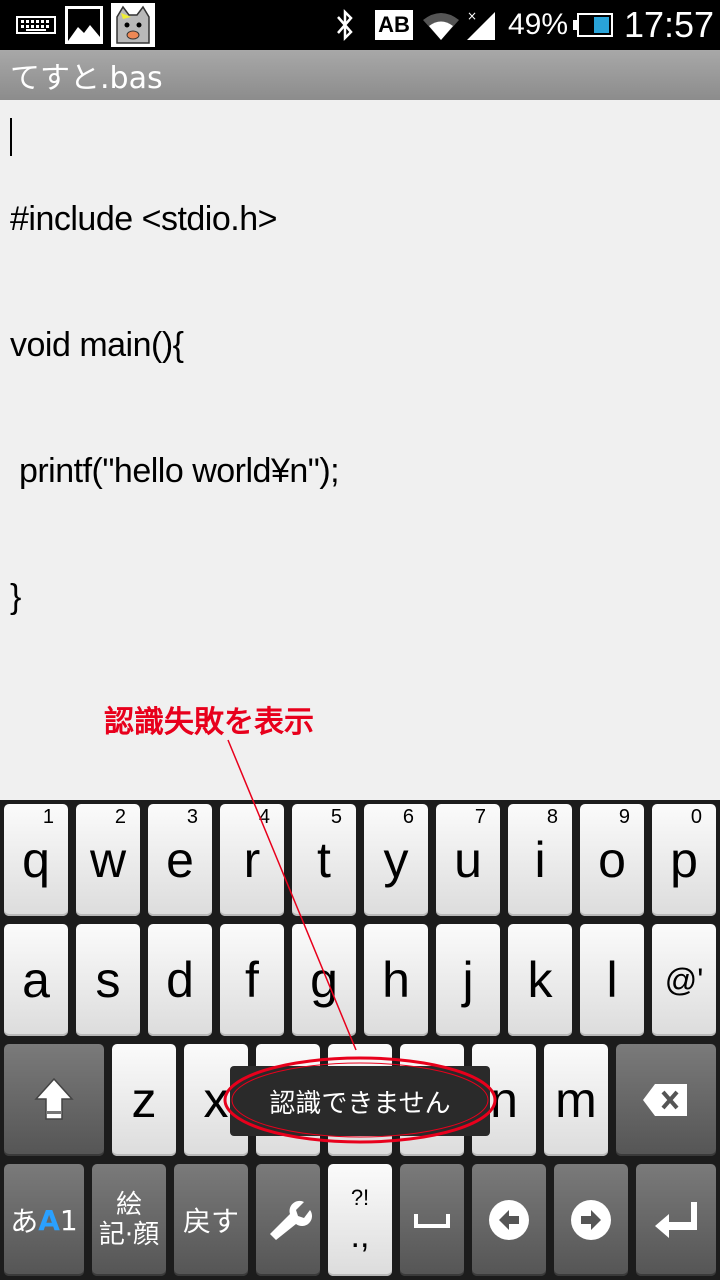 This screenshot has height=1280, width=720. I want to click on emoji-key-line1: 絵, so click(128, 1205).